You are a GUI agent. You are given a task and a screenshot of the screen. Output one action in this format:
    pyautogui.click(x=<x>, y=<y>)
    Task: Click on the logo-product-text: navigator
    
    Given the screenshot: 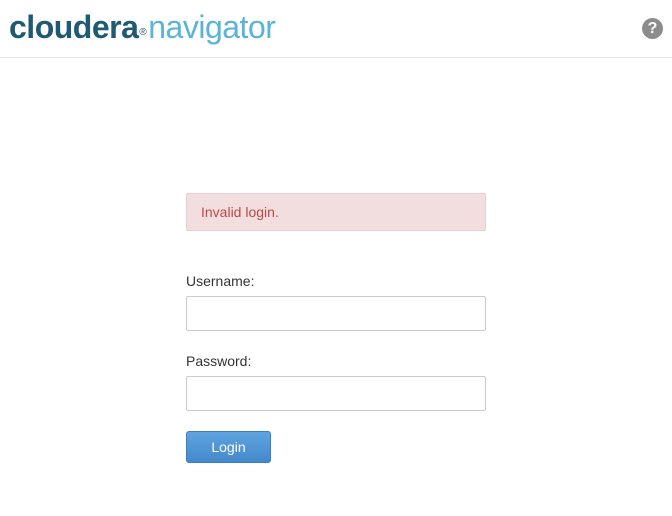 What is the action you would take?
    pyautogui.click(x=212, y=27)
    